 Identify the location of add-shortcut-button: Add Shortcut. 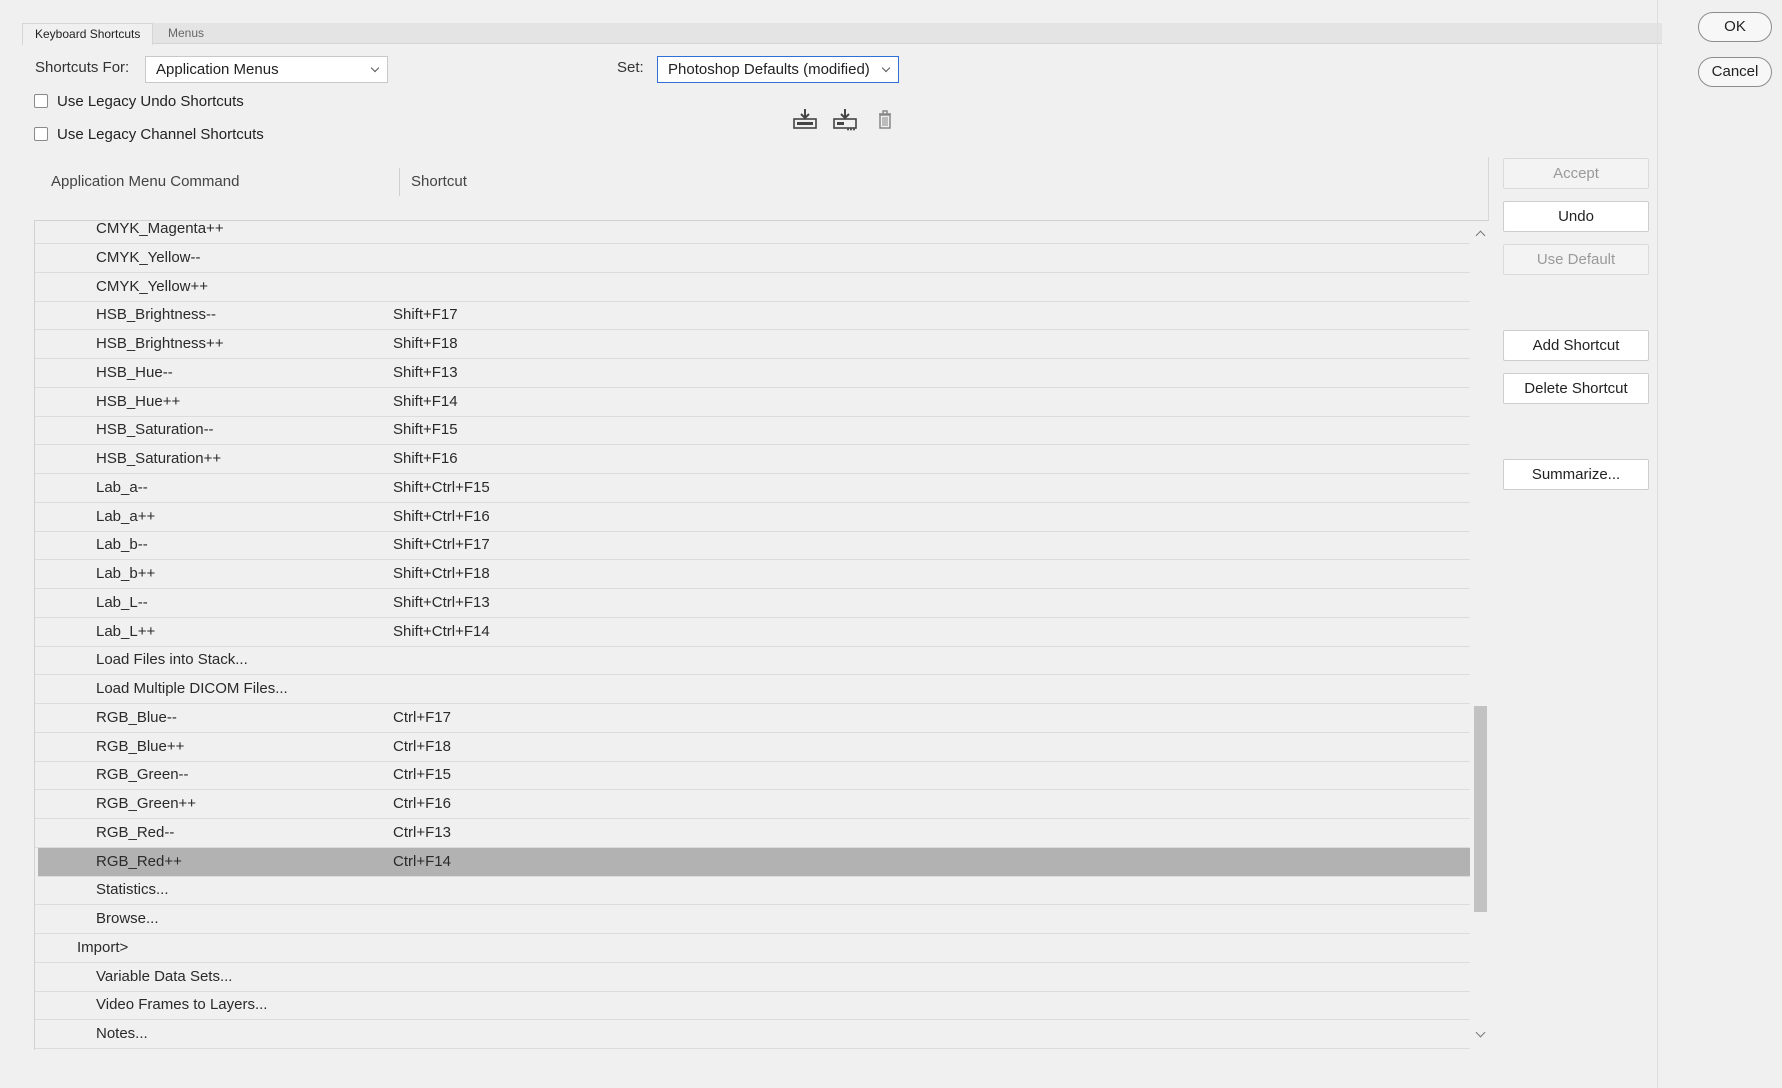
(1576, 345).